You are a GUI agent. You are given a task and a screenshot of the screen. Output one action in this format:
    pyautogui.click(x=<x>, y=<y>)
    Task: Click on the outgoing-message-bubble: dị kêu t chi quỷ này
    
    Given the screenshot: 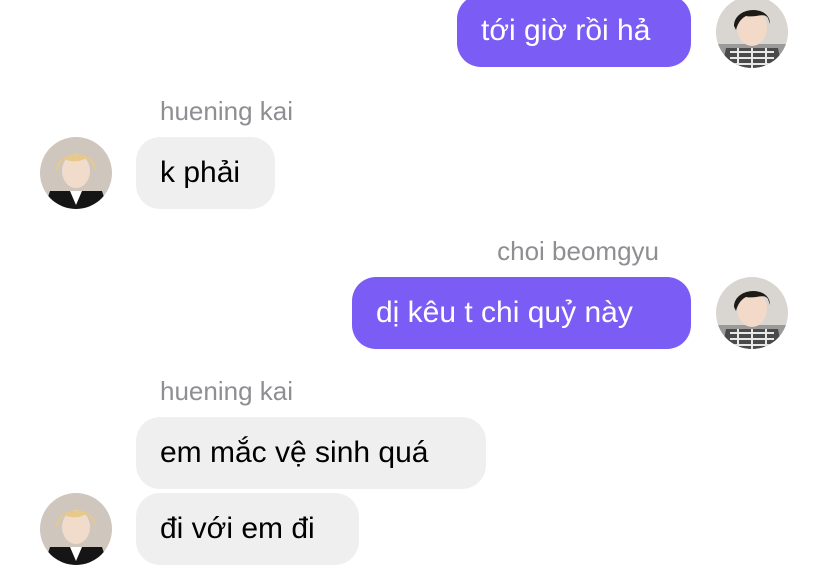 What is the action you would take?
    pyautogui.click(x=521, y=313)
    